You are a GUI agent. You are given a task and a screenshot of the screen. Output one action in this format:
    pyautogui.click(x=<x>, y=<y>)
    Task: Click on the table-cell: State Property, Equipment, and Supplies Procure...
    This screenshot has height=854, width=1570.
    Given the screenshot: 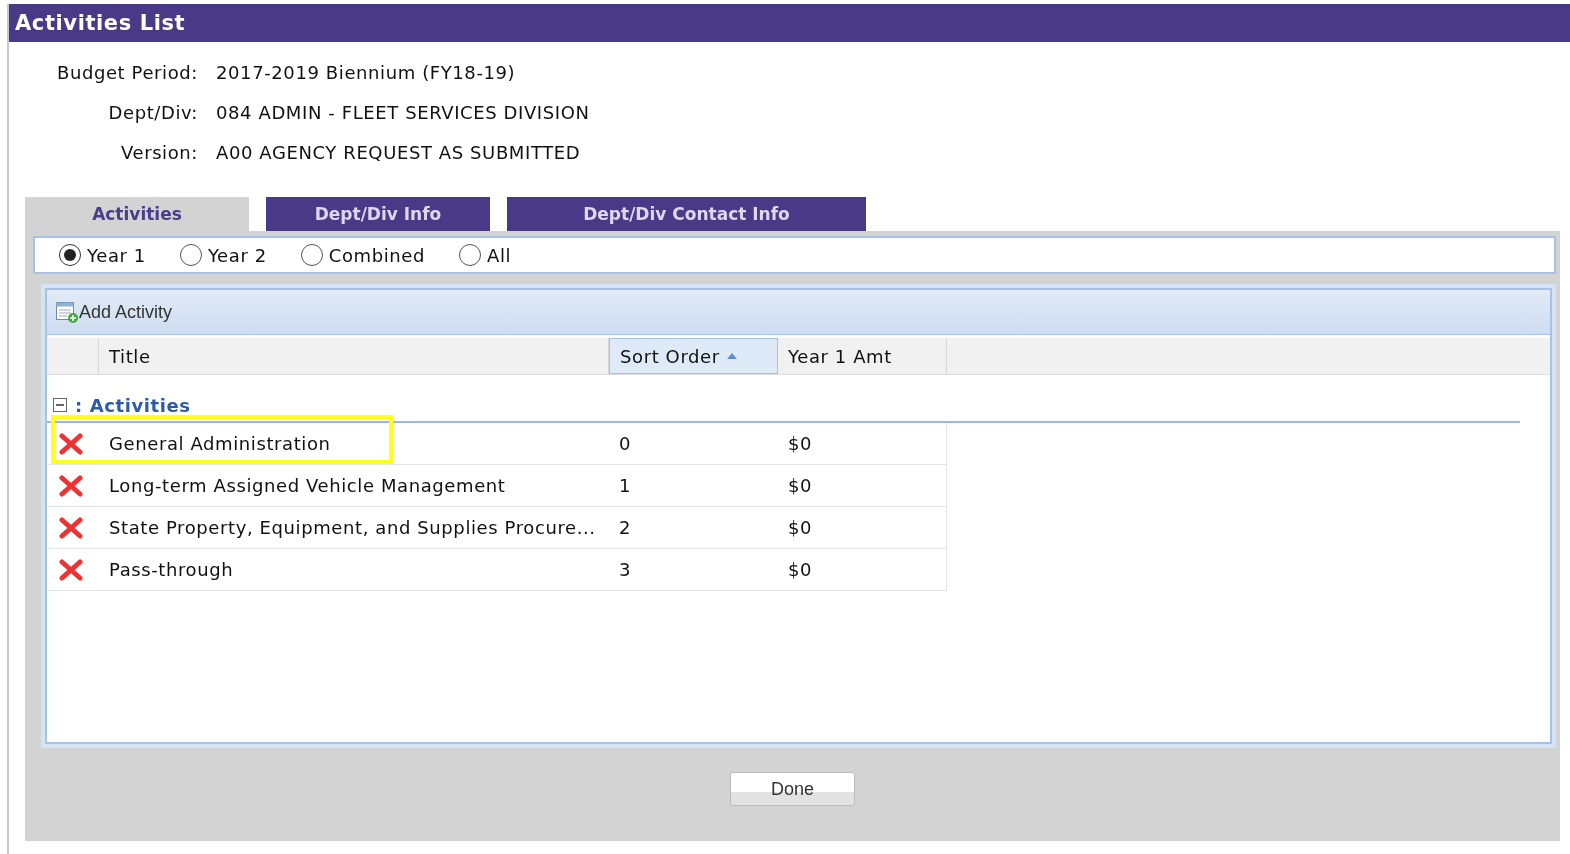 What is the action you would take?
    pyautogui.click(x=352, y=527)
    